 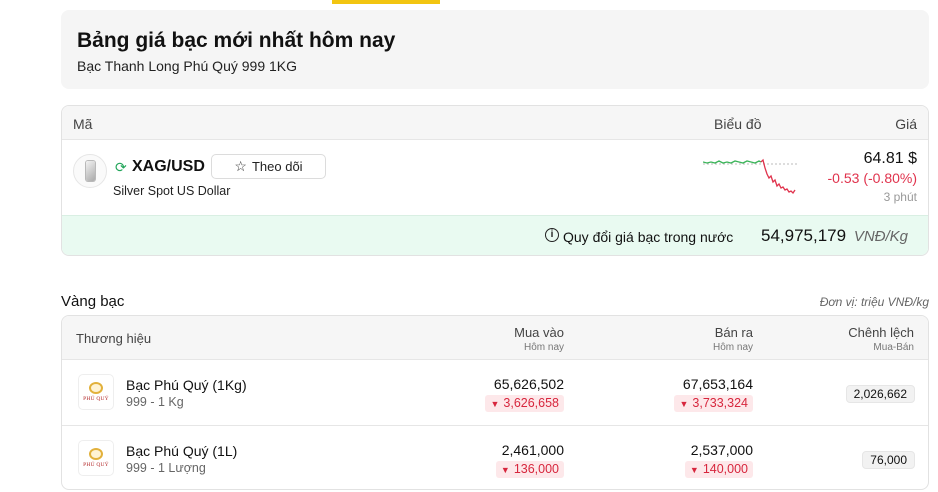 What do you see at coordinates (166, 468) in the screenshot?
I see `product-spec: 999 - 1 Lượng` at bounding box center [166, 468].